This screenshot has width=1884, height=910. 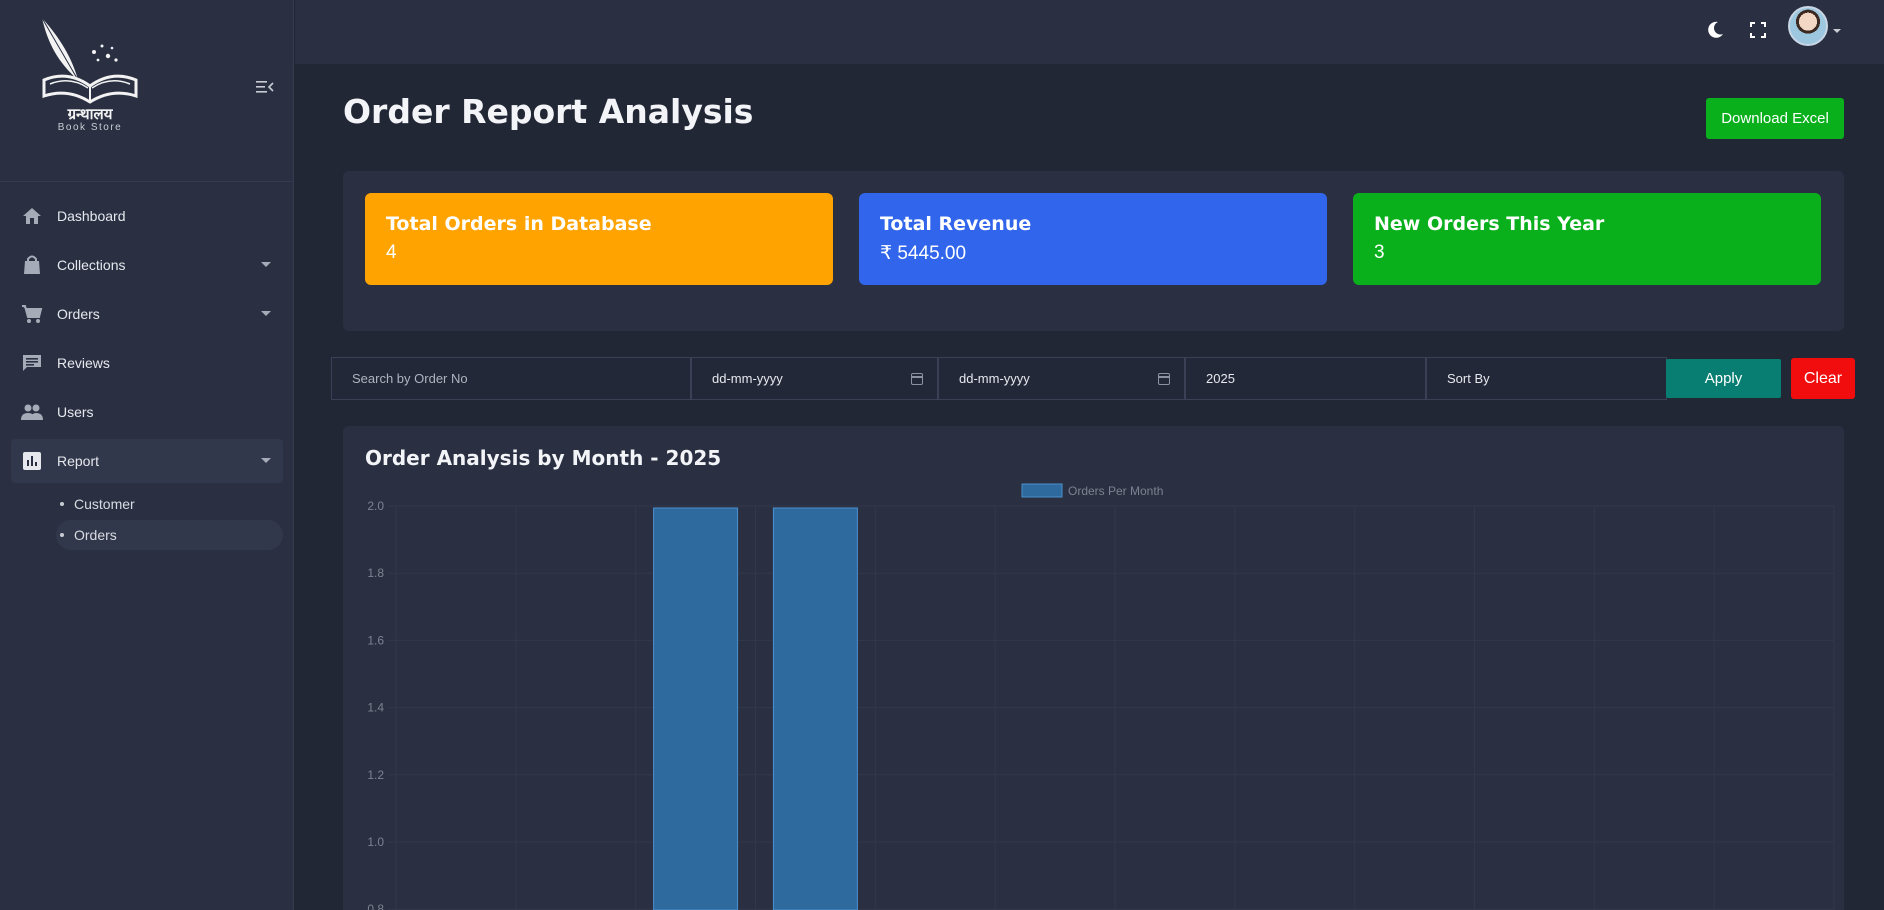 What do you see at coordinates (1715, 30) in the screenshot?
I see `theme-toggle-icon` at bounding box center [1715, 30].